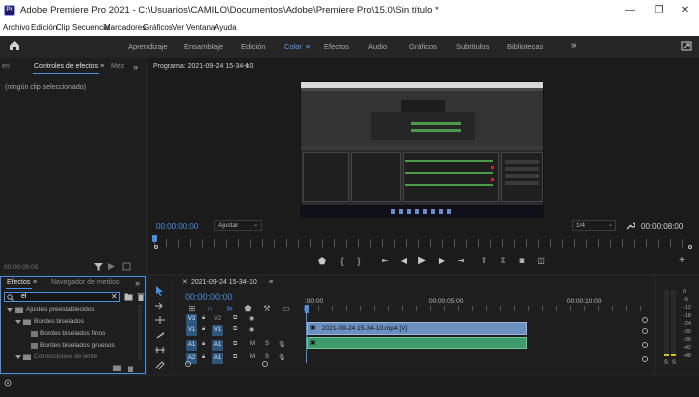  I want to click on tree-item-bordes-biselados-finos: Bordes biselados finos, so click(72, 333).